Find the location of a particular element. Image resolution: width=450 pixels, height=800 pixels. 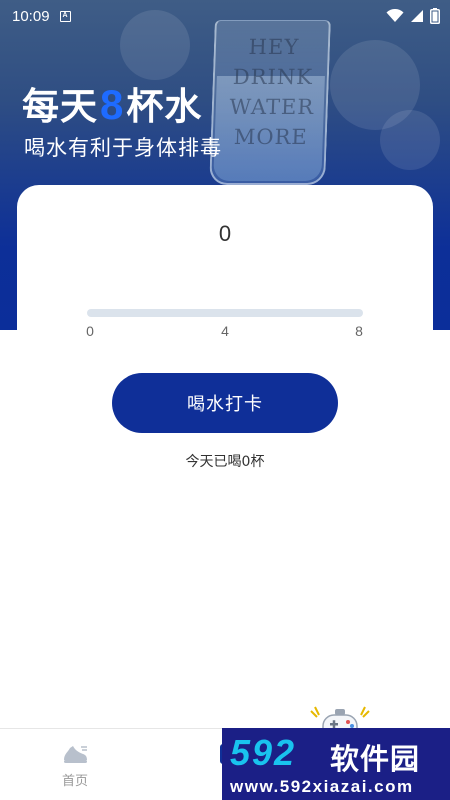

today-summary: 今天已喝0杯 is located at coordinates (225, 462).